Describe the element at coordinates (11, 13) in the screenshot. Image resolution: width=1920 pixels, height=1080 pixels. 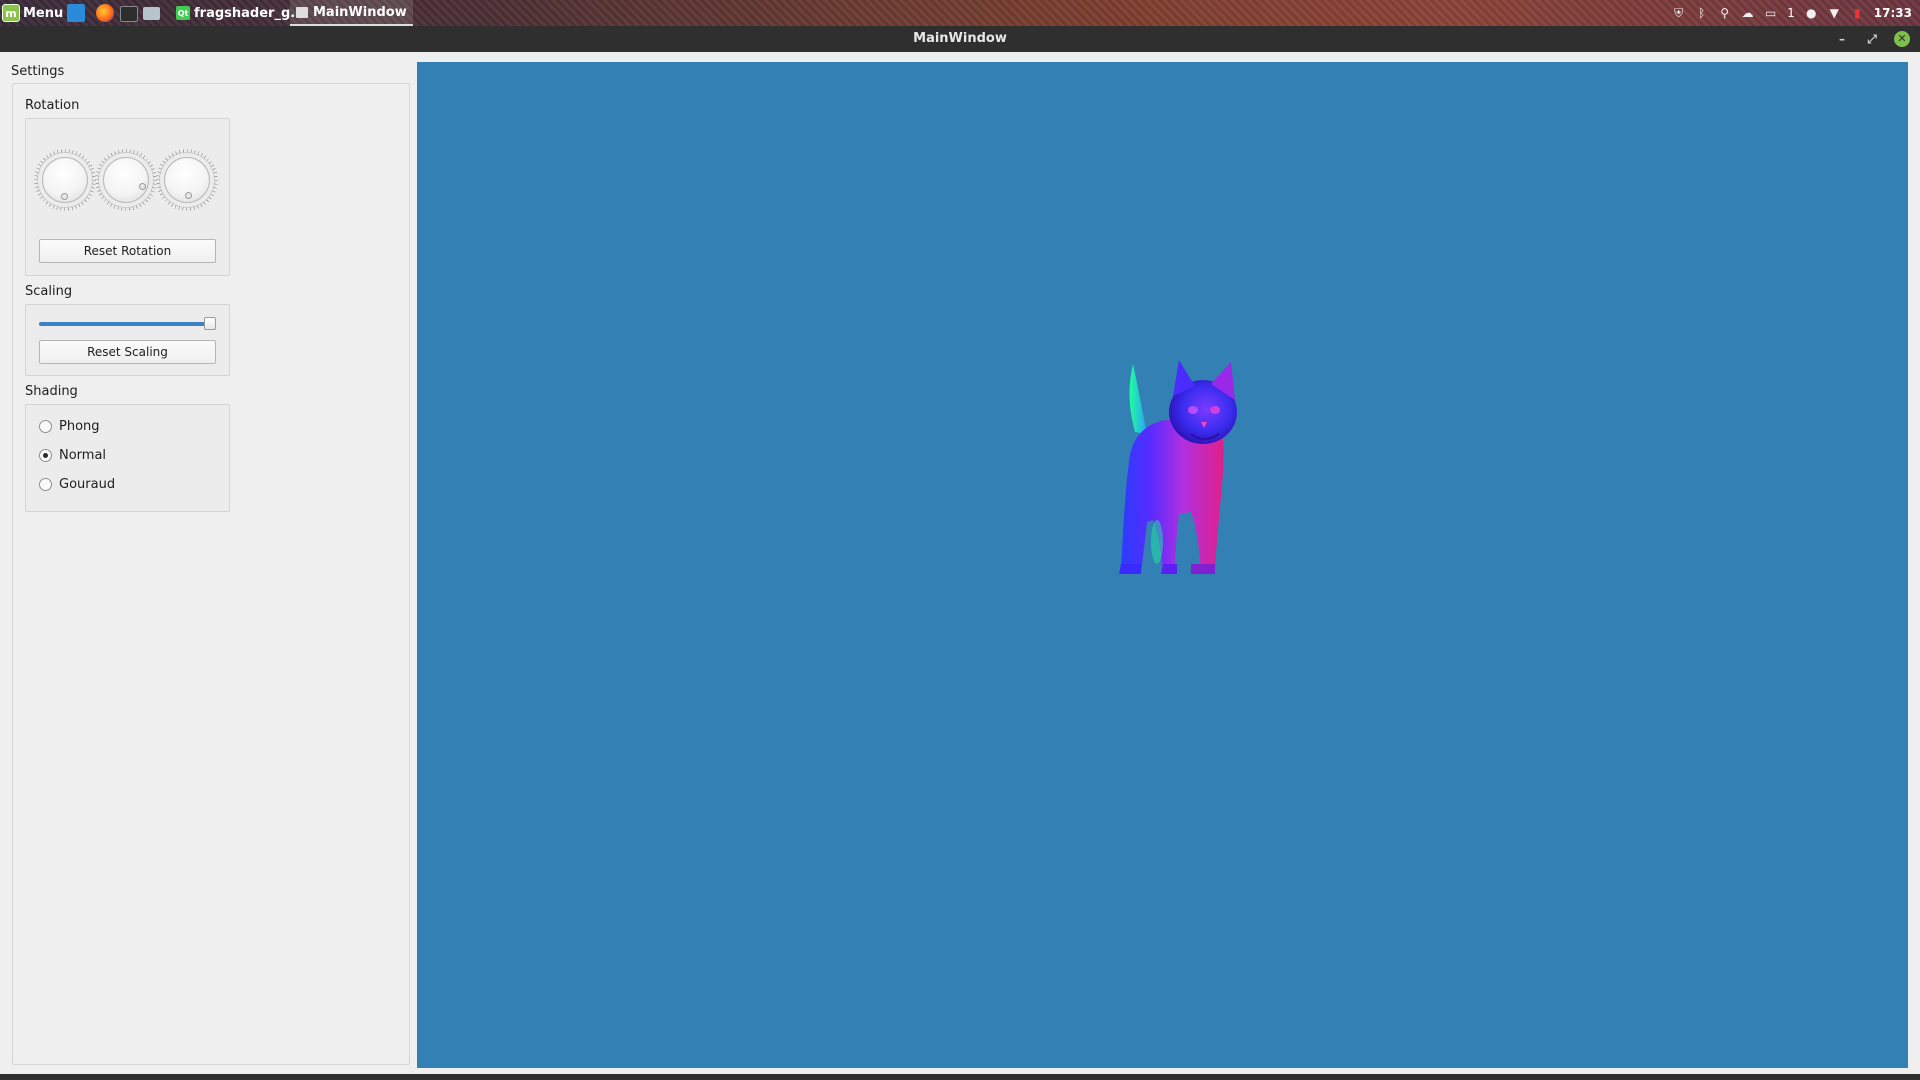
I see `mint-menu-icon: m` at that location.